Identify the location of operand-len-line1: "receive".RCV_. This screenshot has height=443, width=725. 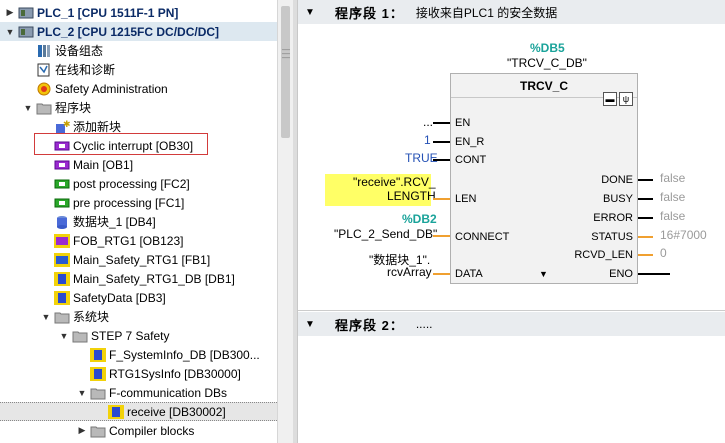
(394, 182).